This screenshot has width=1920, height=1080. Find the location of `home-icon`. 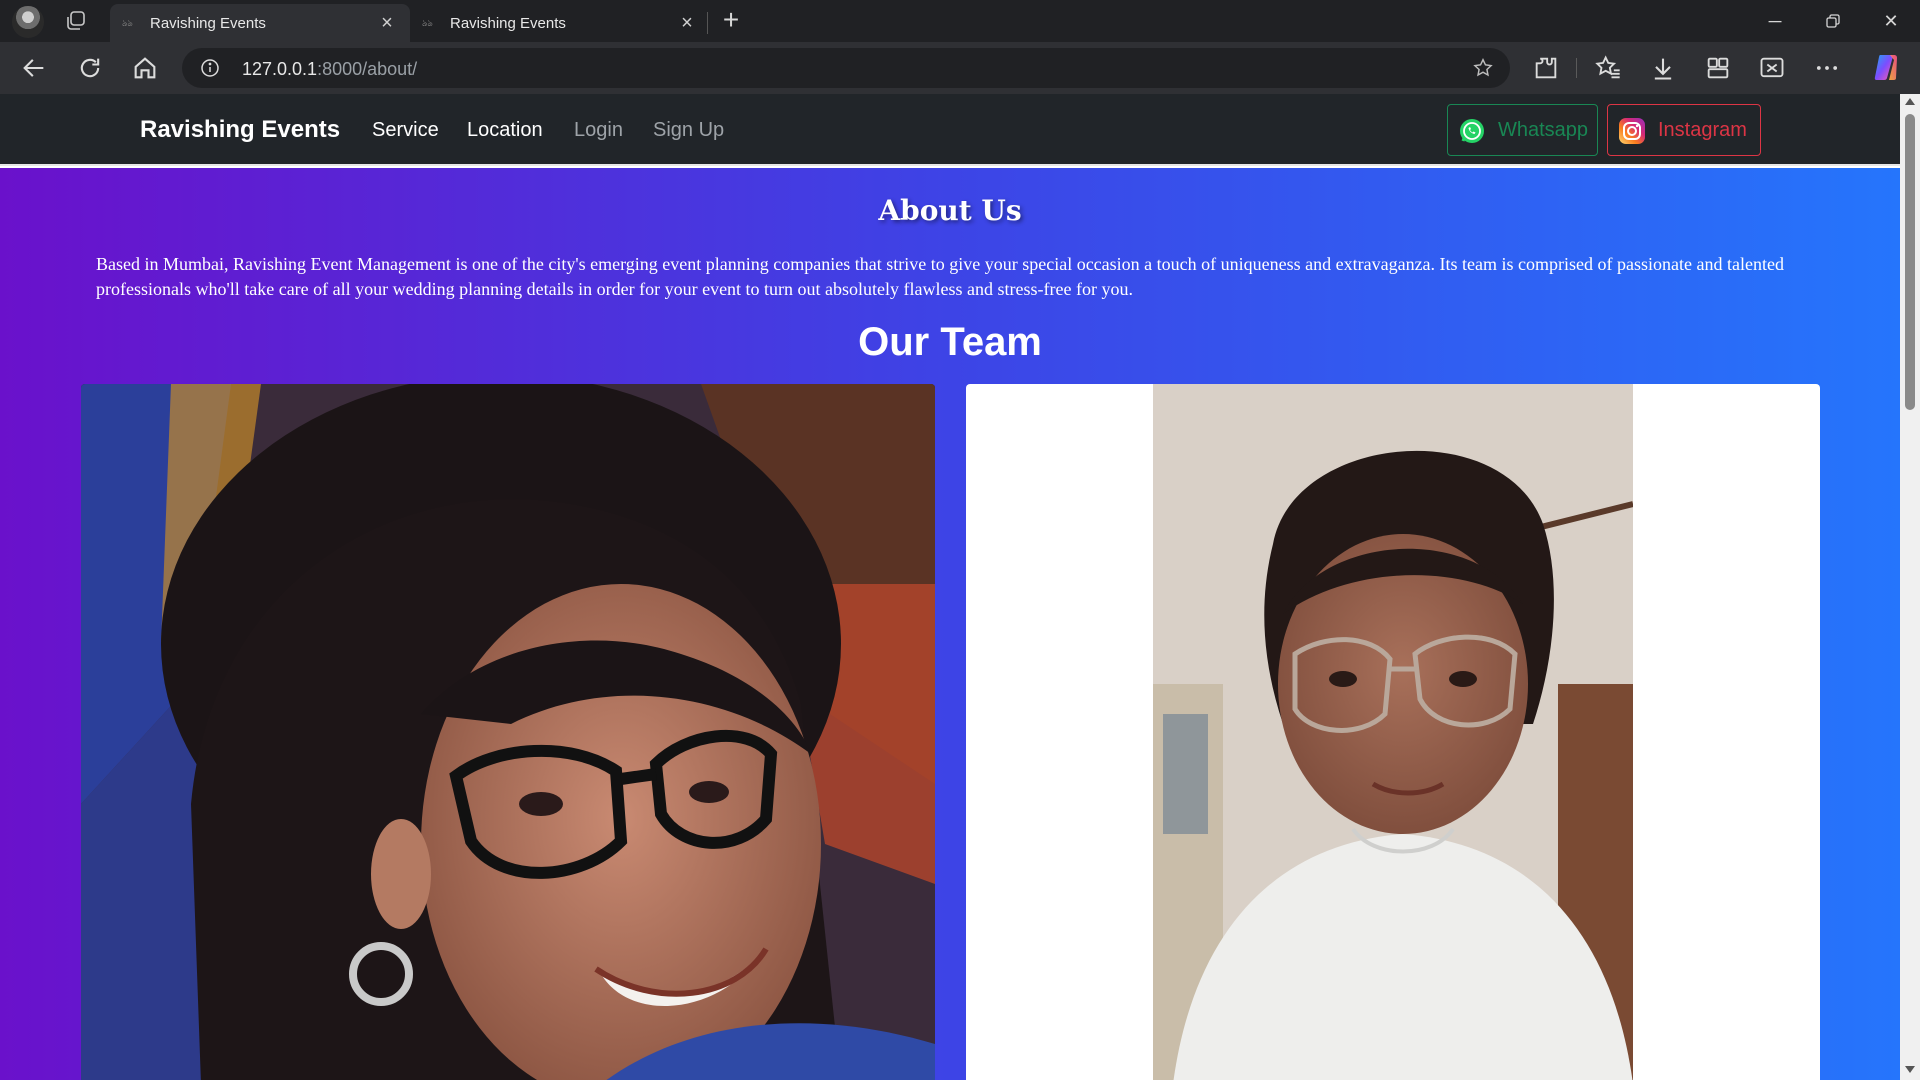

home-icon is located at coordinates (145, 68).